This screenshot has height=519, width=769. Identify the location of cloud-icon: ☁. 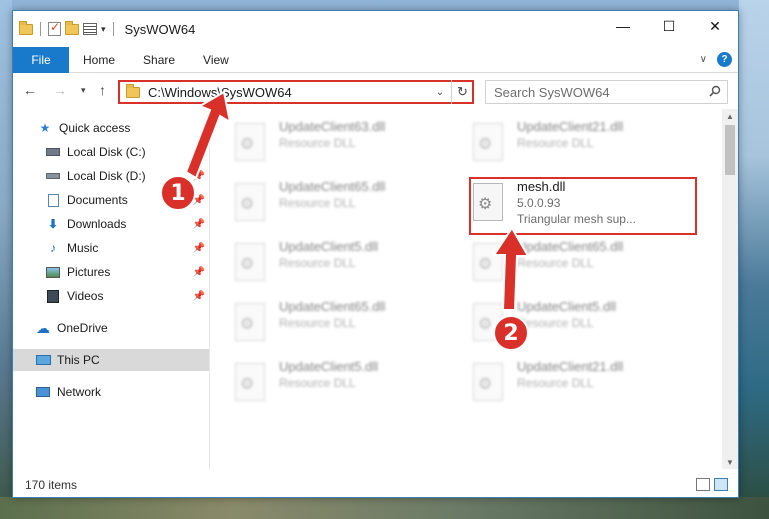
(43, 327).